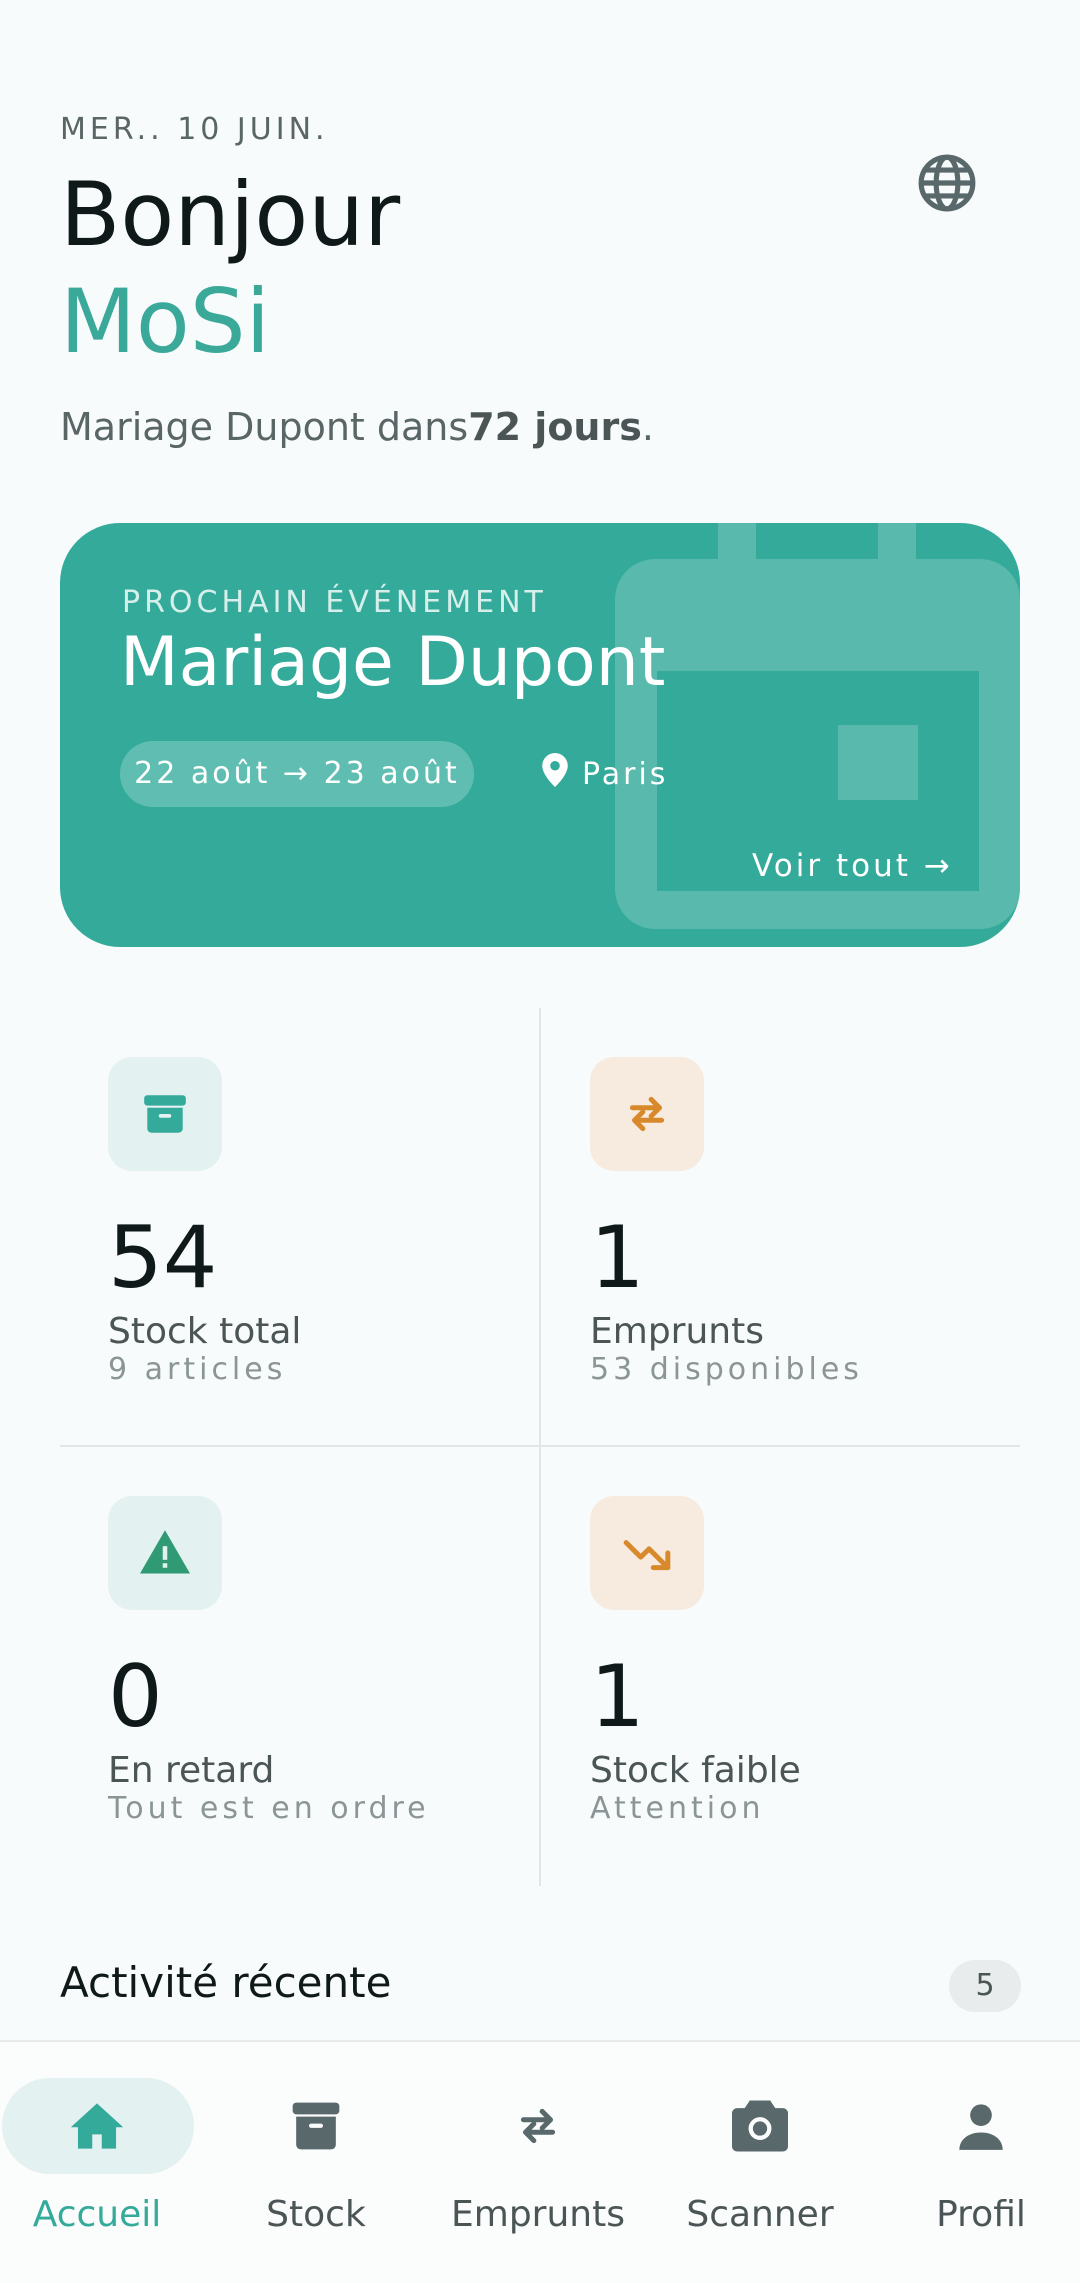 The width and height of the screenshot is (1080, 2283). Describe the element at coordinates (852, 866) in the screenshot. I see `see-all-link: Voir tout →` at that location.